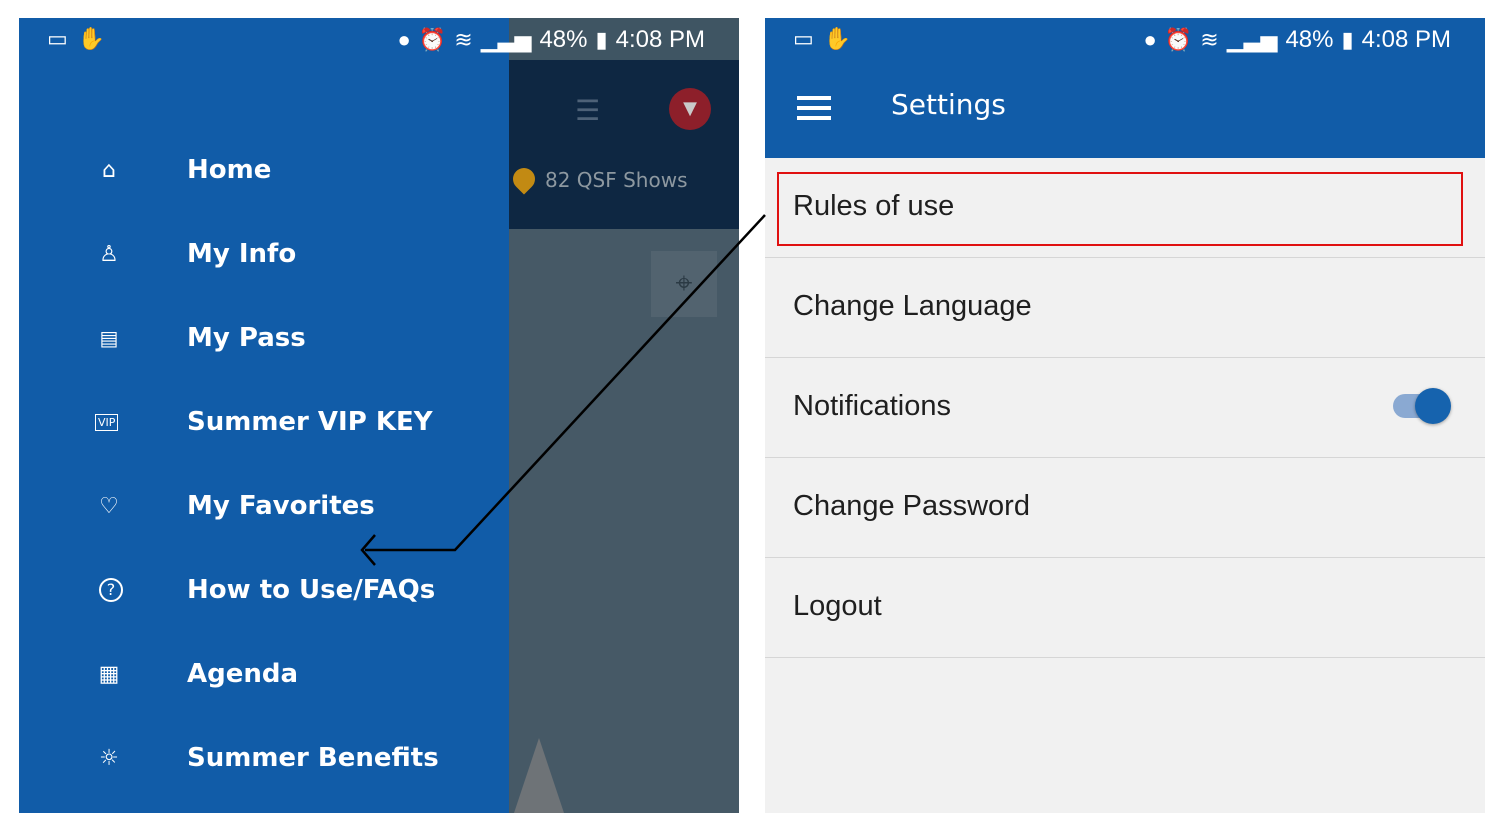 The width and height of the screenshot is (1503, 828). What do you see at coordinates (690, 109) in the screenshot?
I see `filter-icon: ▼` at bounding box center [690, 109].